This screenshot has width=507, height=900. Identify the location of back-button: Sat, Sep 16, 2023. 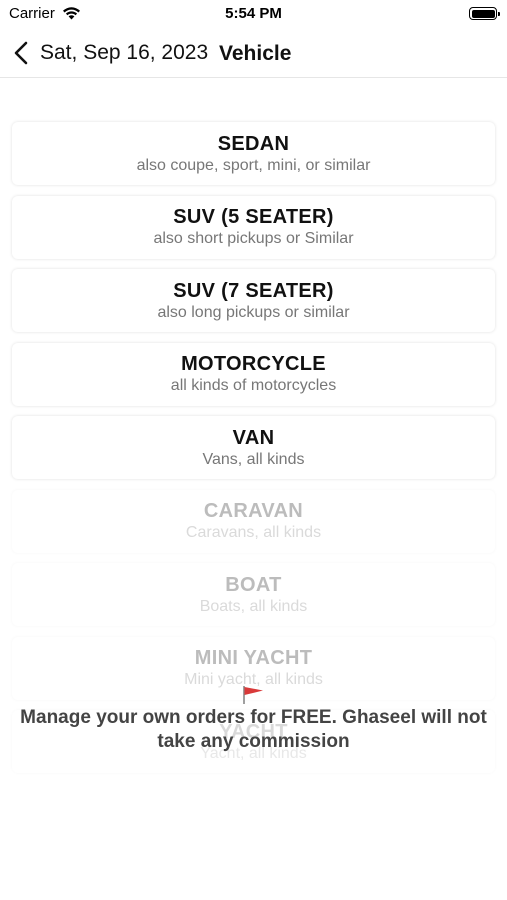
(109, 53).